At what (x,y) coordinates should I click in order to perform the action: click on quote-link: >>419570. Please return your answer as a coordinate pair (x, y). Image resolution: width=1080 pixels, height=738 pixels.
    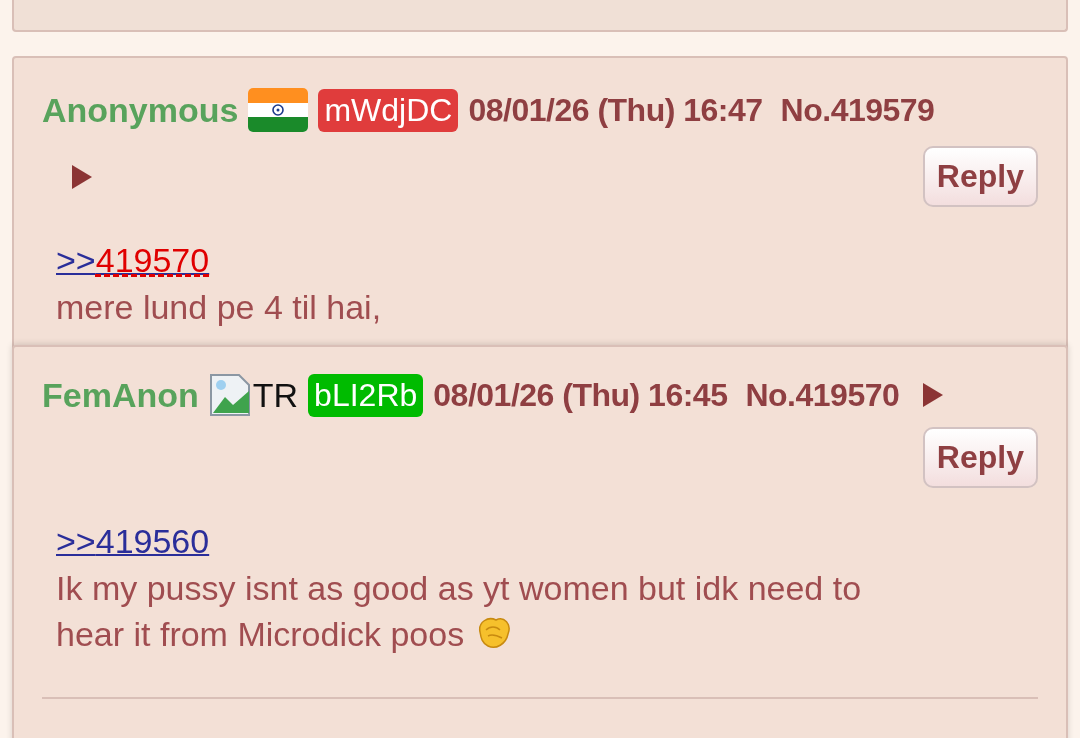
    Looking at the image, I should click on (133, 260).